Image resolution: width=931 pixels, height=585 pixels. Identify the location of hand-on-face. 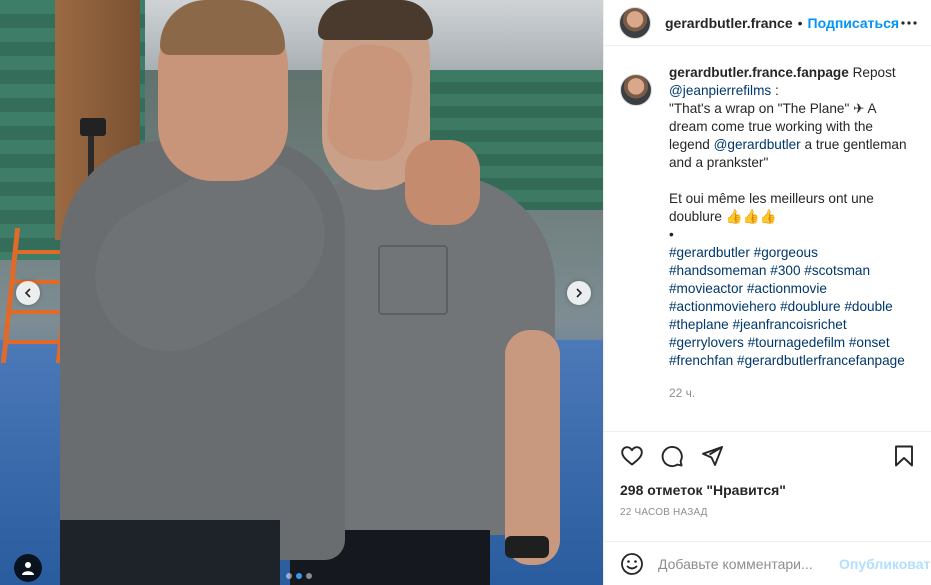
(370, 102).